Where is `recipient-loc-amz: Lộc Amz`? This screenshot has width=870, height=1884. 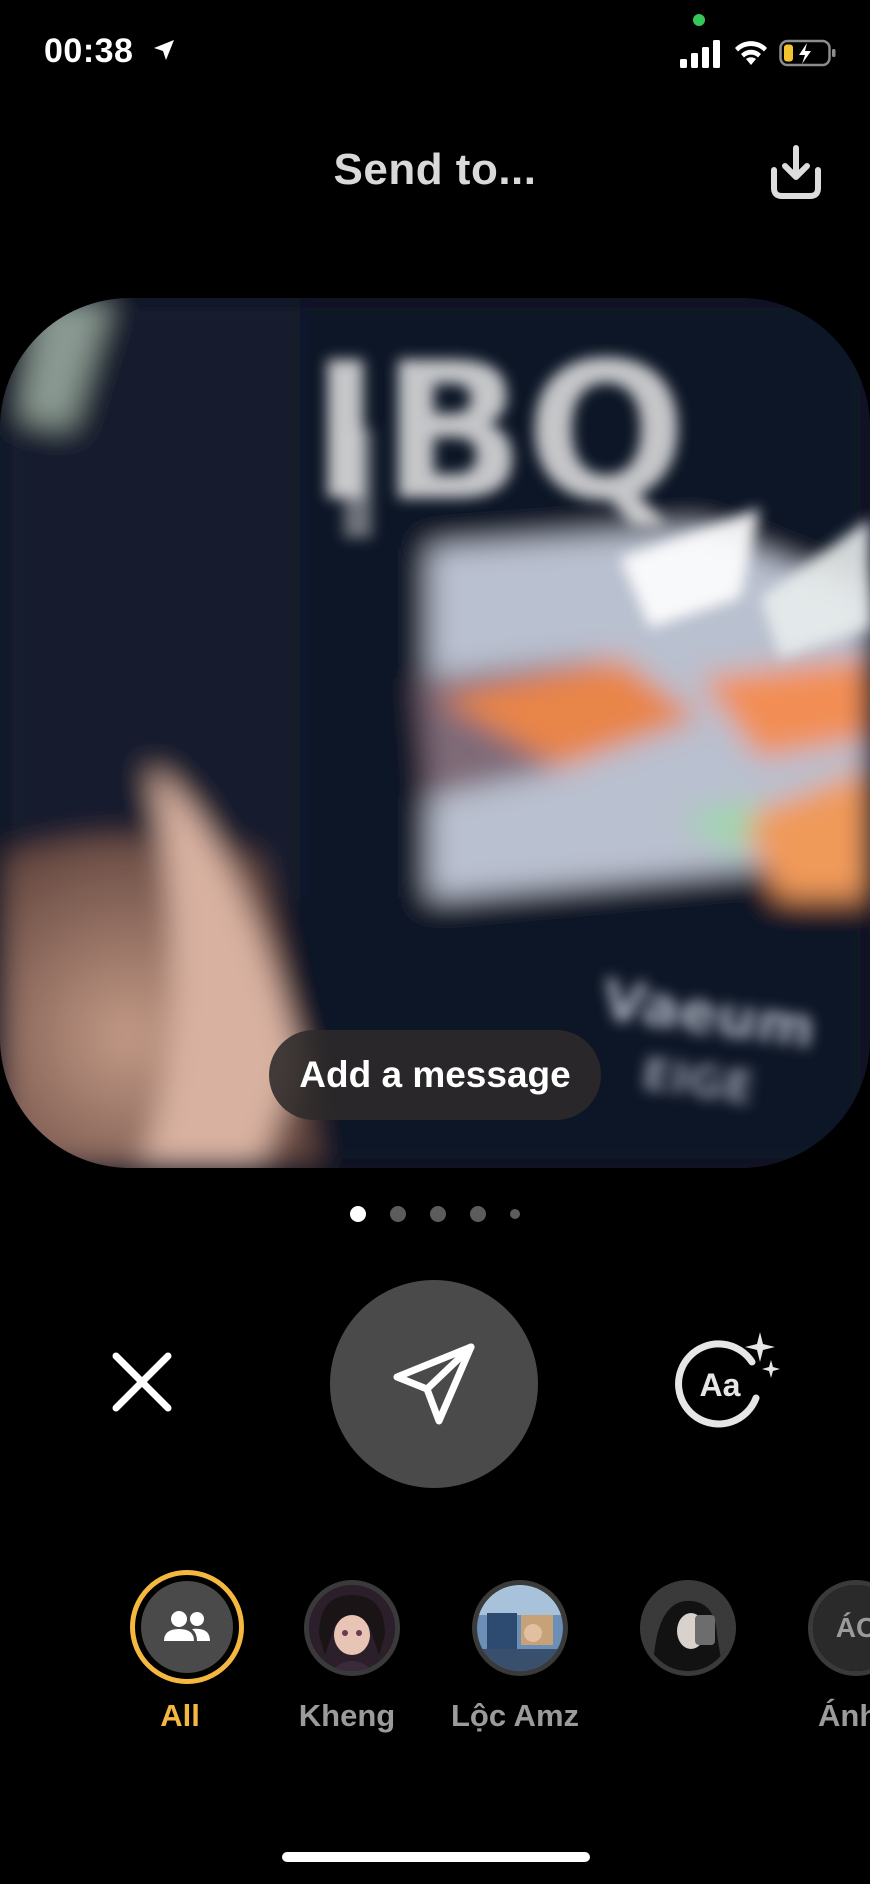
recipient-loc-amz: Lộc Amz is located at coordinates (515, 1660).